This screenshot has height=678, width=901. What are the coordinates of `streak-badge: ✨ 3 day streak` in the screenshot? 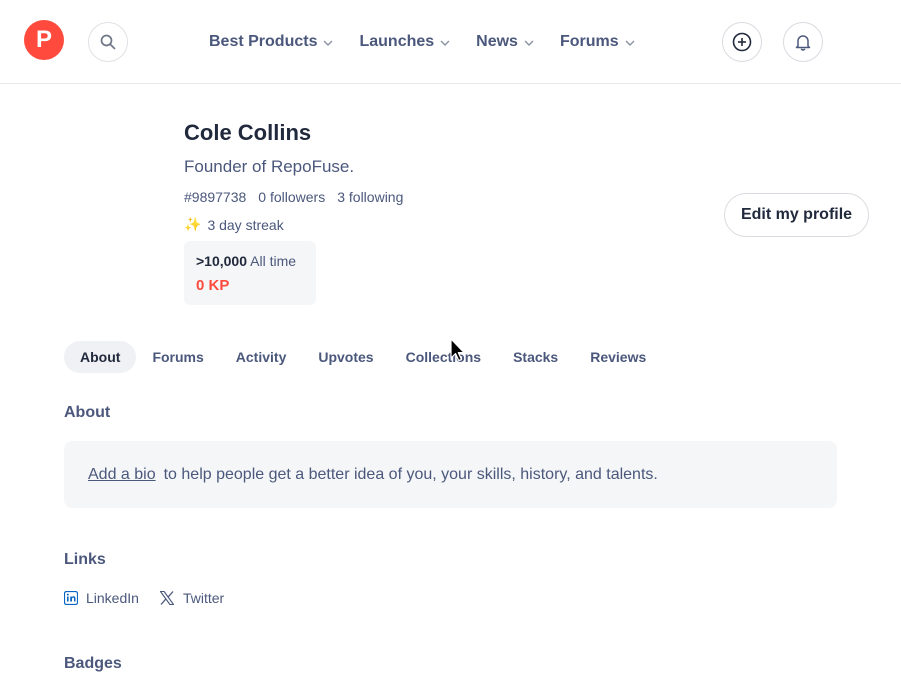 It's located at (234, 224).